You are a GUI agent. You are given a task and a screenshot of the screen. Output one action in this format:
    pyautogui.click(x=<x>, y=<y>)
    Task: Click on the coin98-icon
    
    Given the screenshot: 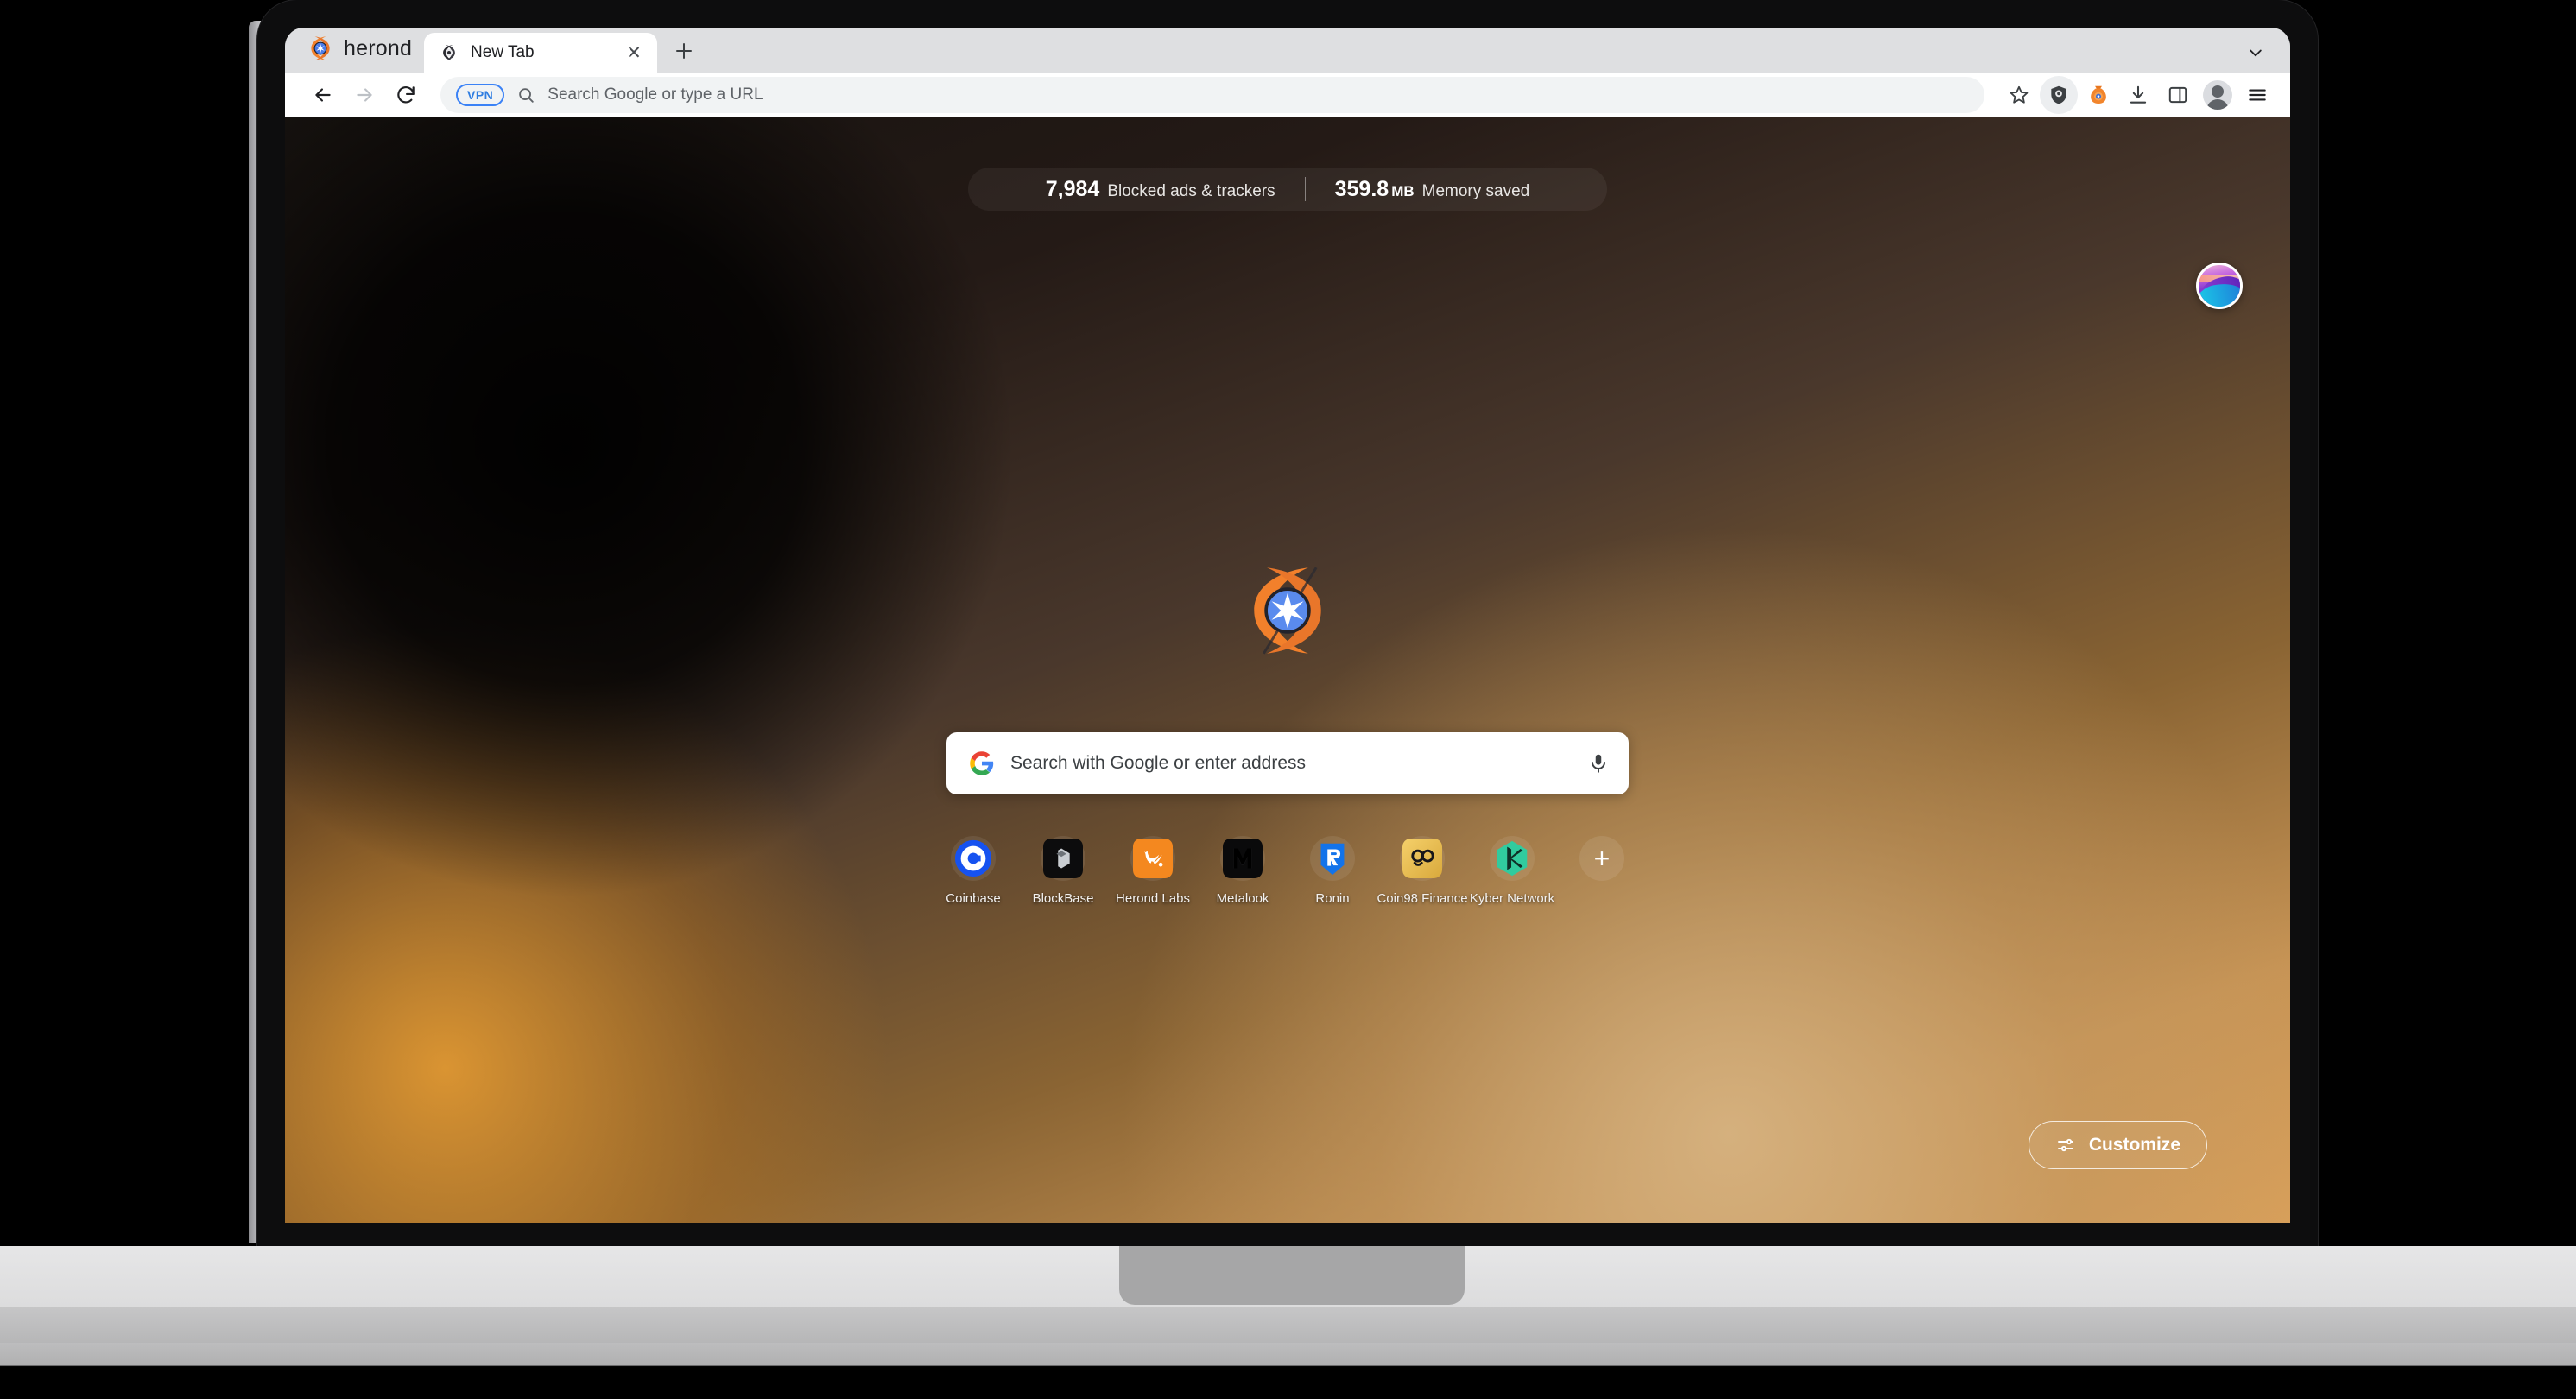 What is the action you would take?
    pyautogui.click(x=1422, y=858)
    